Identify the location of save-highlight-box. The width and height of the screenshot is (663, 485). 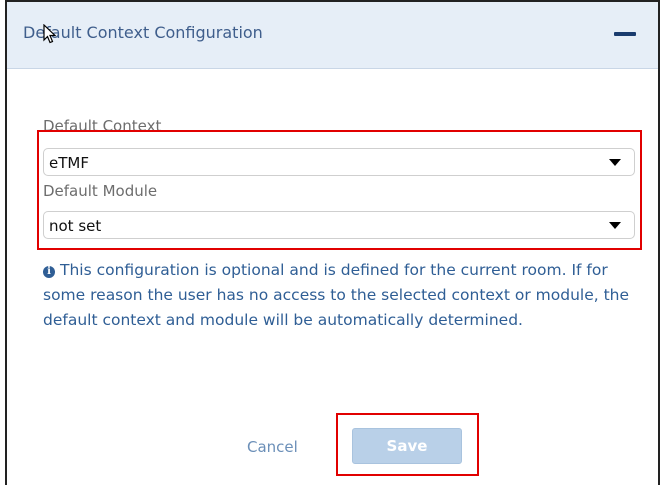
(407, 444).